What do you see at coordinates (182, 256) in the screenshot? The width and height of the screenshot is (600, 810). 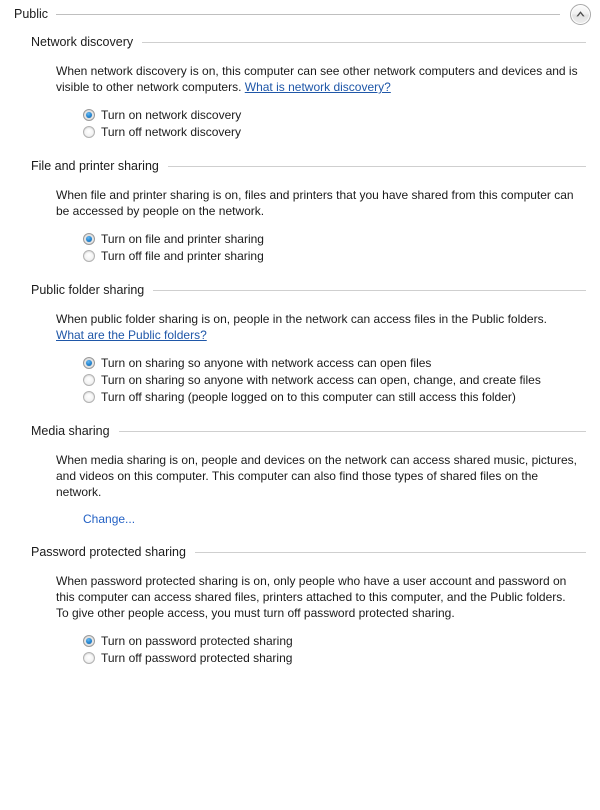 I see `radio-option-label: Turn off file and printer sharing` at bounding box center [182, 256].